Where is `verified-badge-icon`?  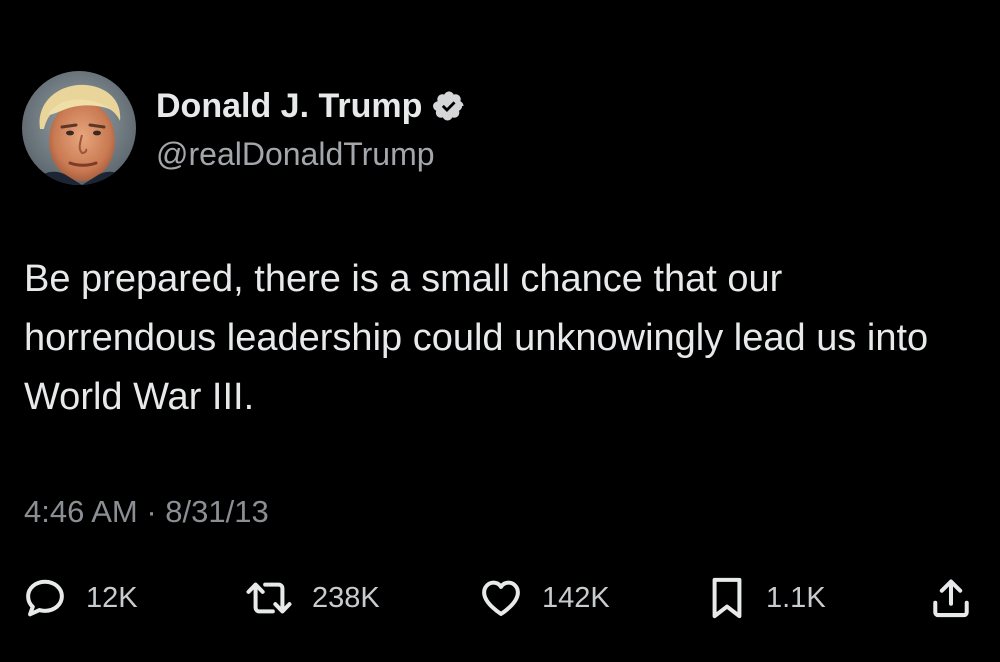
verified-badge-icon is located at coordinates (449, 106).